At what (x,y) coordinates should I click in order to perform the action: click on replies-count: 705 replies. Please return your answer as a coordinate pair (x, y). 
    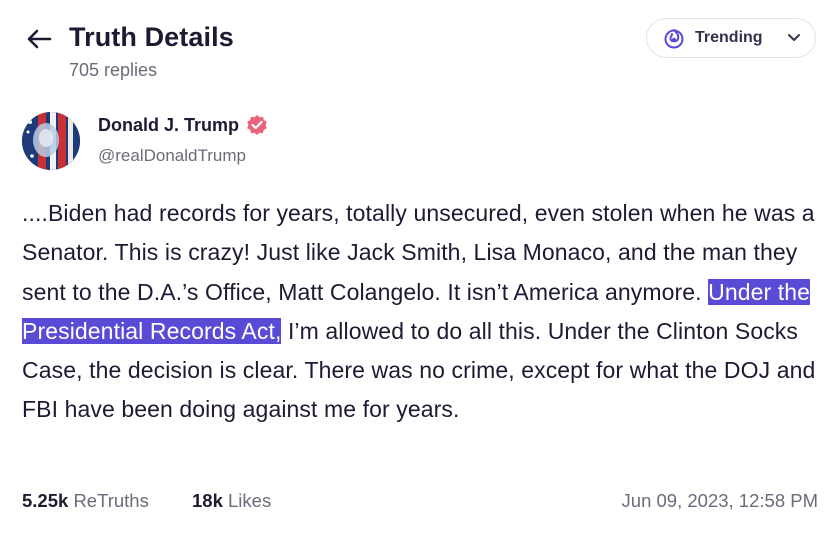
    Looking at the image, I should click on (113, 70).